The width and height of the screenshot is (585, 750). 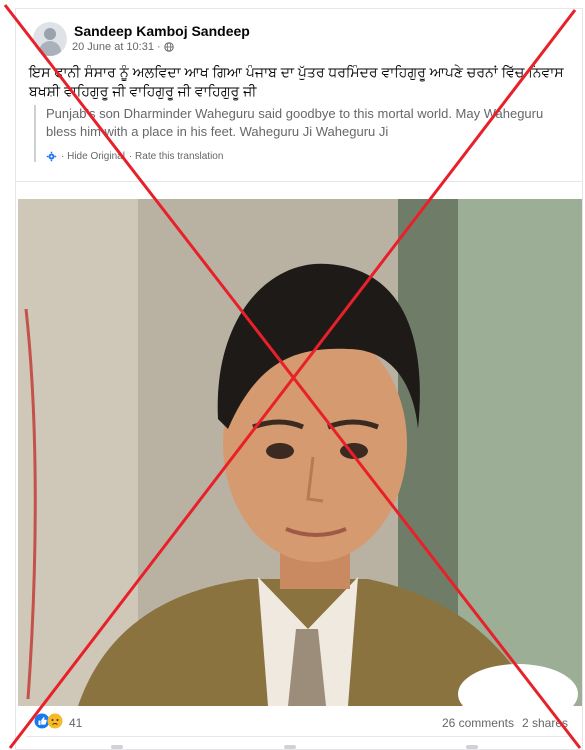 I want to click on share-action-icon, so click(x=472, y=747).